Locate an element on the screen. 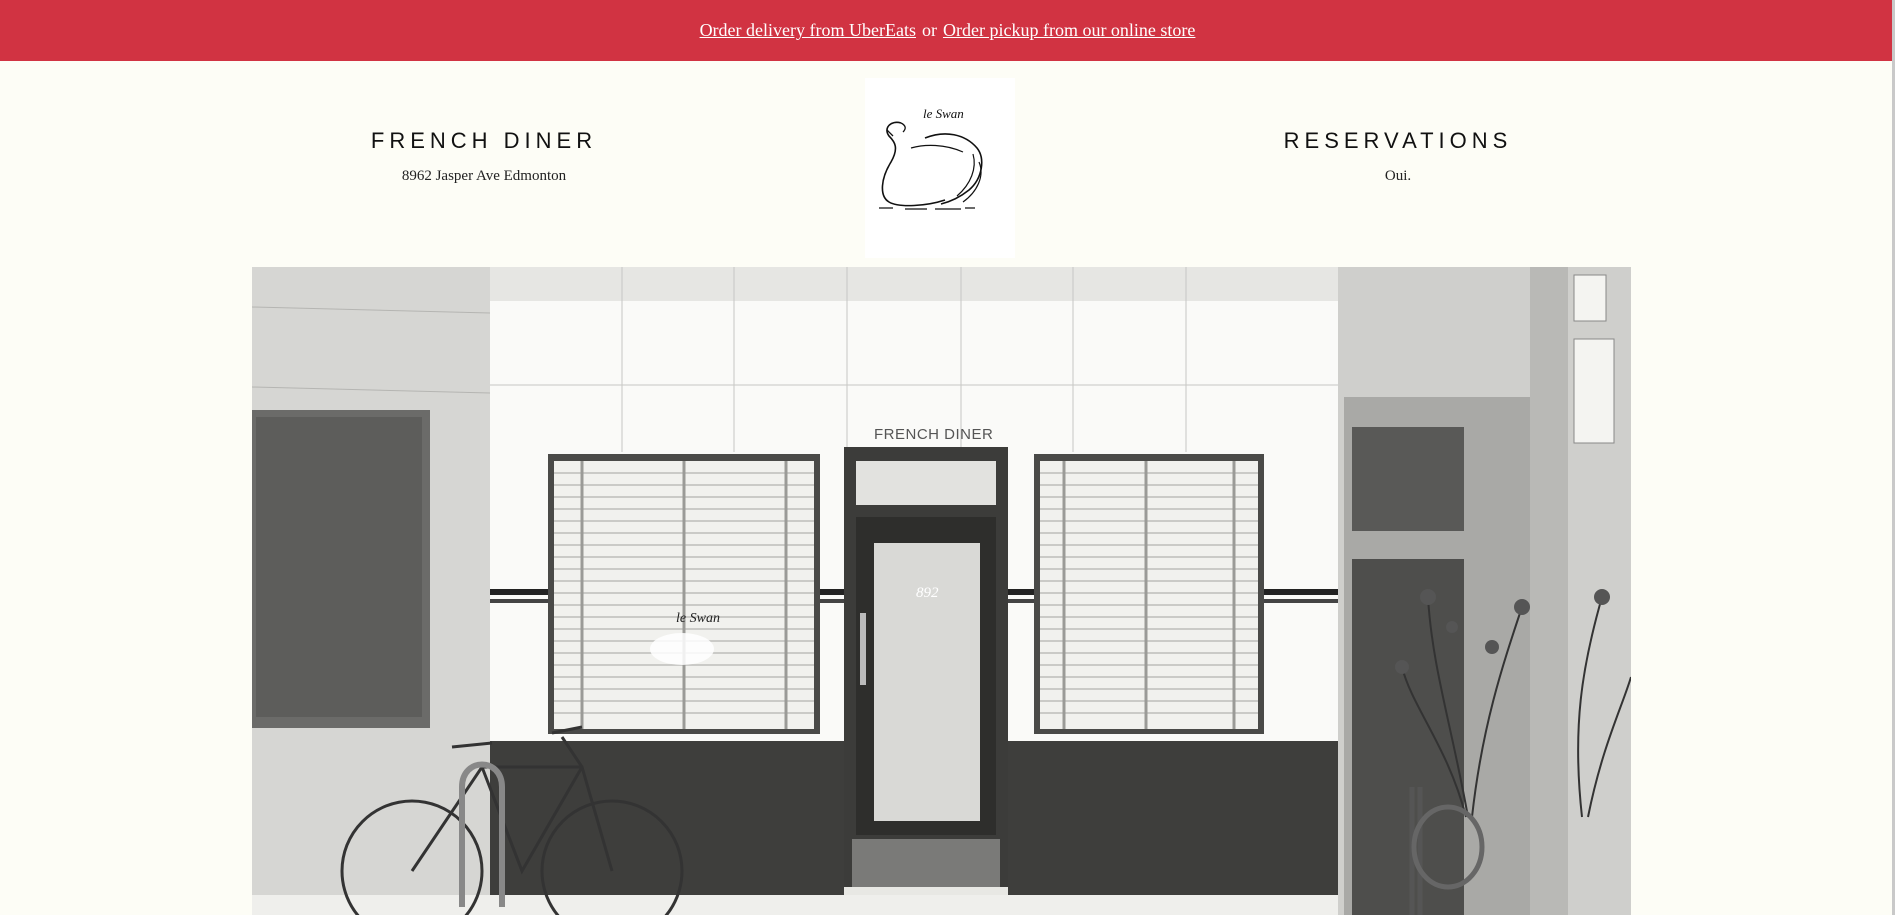 The height and width of the screenshot is (915, 1895). le-swan-logo: le Swan is located at coordinates (940, 168).